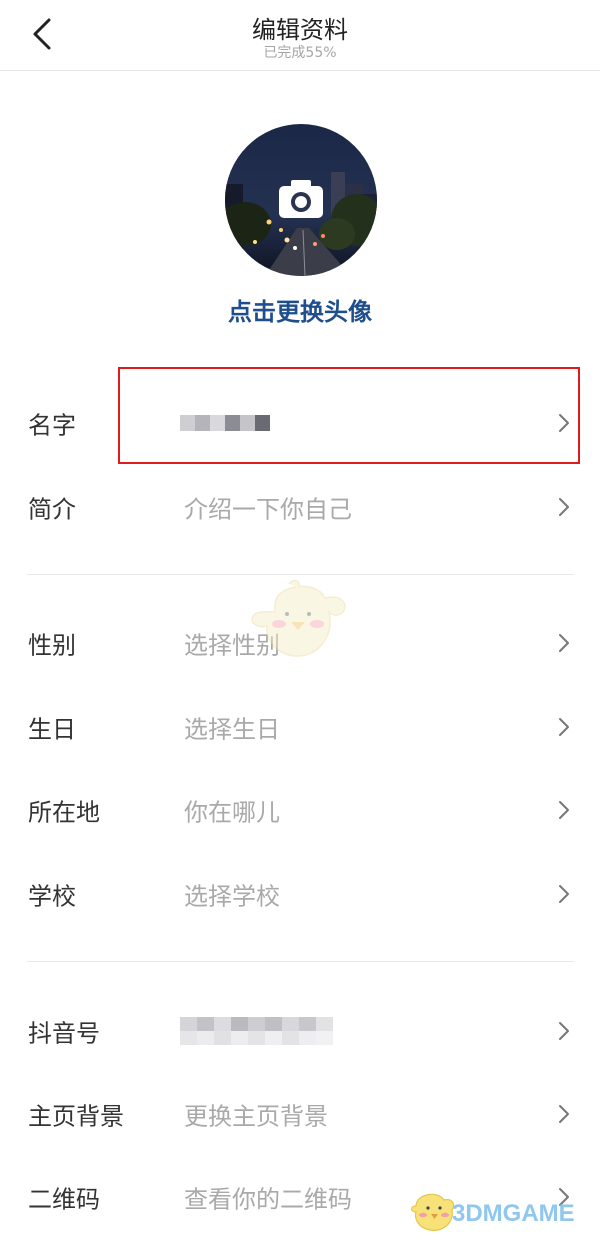 This screenshot has width=600, height=1240. What do you see at coordinates (64, 1033) in the screenshot?
I see `row-label: 抖音号` at bounding box center [64, 1033].